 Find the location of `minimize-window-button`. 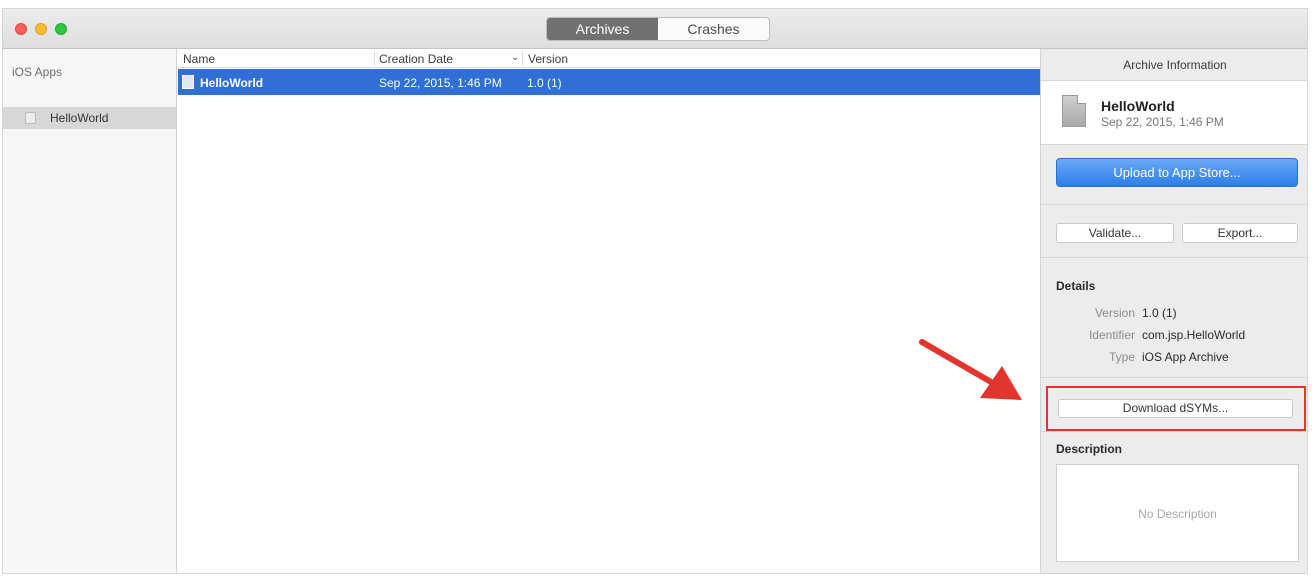

minimize-window-button is located at coordinates (41, 29).